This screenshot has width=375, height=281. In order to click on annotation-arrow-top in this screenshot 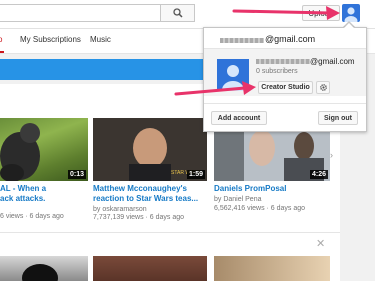, I will do `click(286, 13)`.